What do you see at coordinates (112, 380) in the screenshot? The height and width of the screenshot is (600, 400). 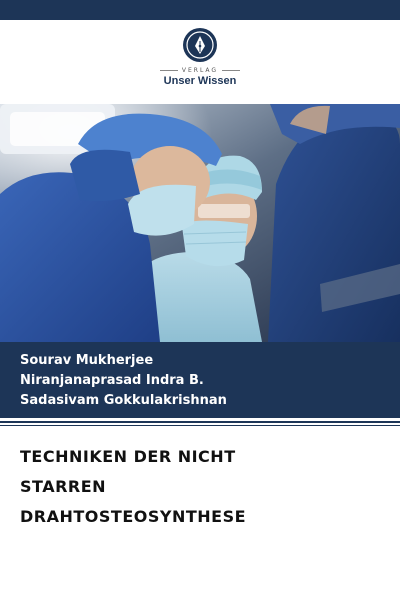 I see `author-name: Niranjanaprasad Indra B.` at bounding box center [112, 380].